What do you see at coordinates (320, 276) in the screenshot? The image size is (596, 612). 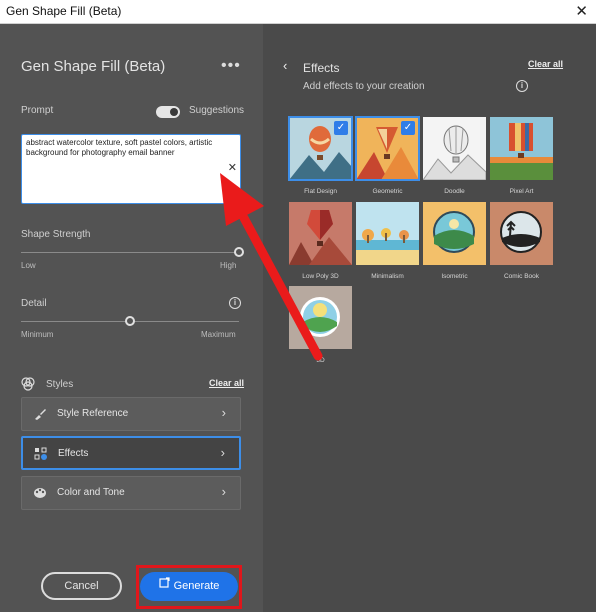 I see `effect-caption: Low Poly 3D` at bounding box center [320, 276].